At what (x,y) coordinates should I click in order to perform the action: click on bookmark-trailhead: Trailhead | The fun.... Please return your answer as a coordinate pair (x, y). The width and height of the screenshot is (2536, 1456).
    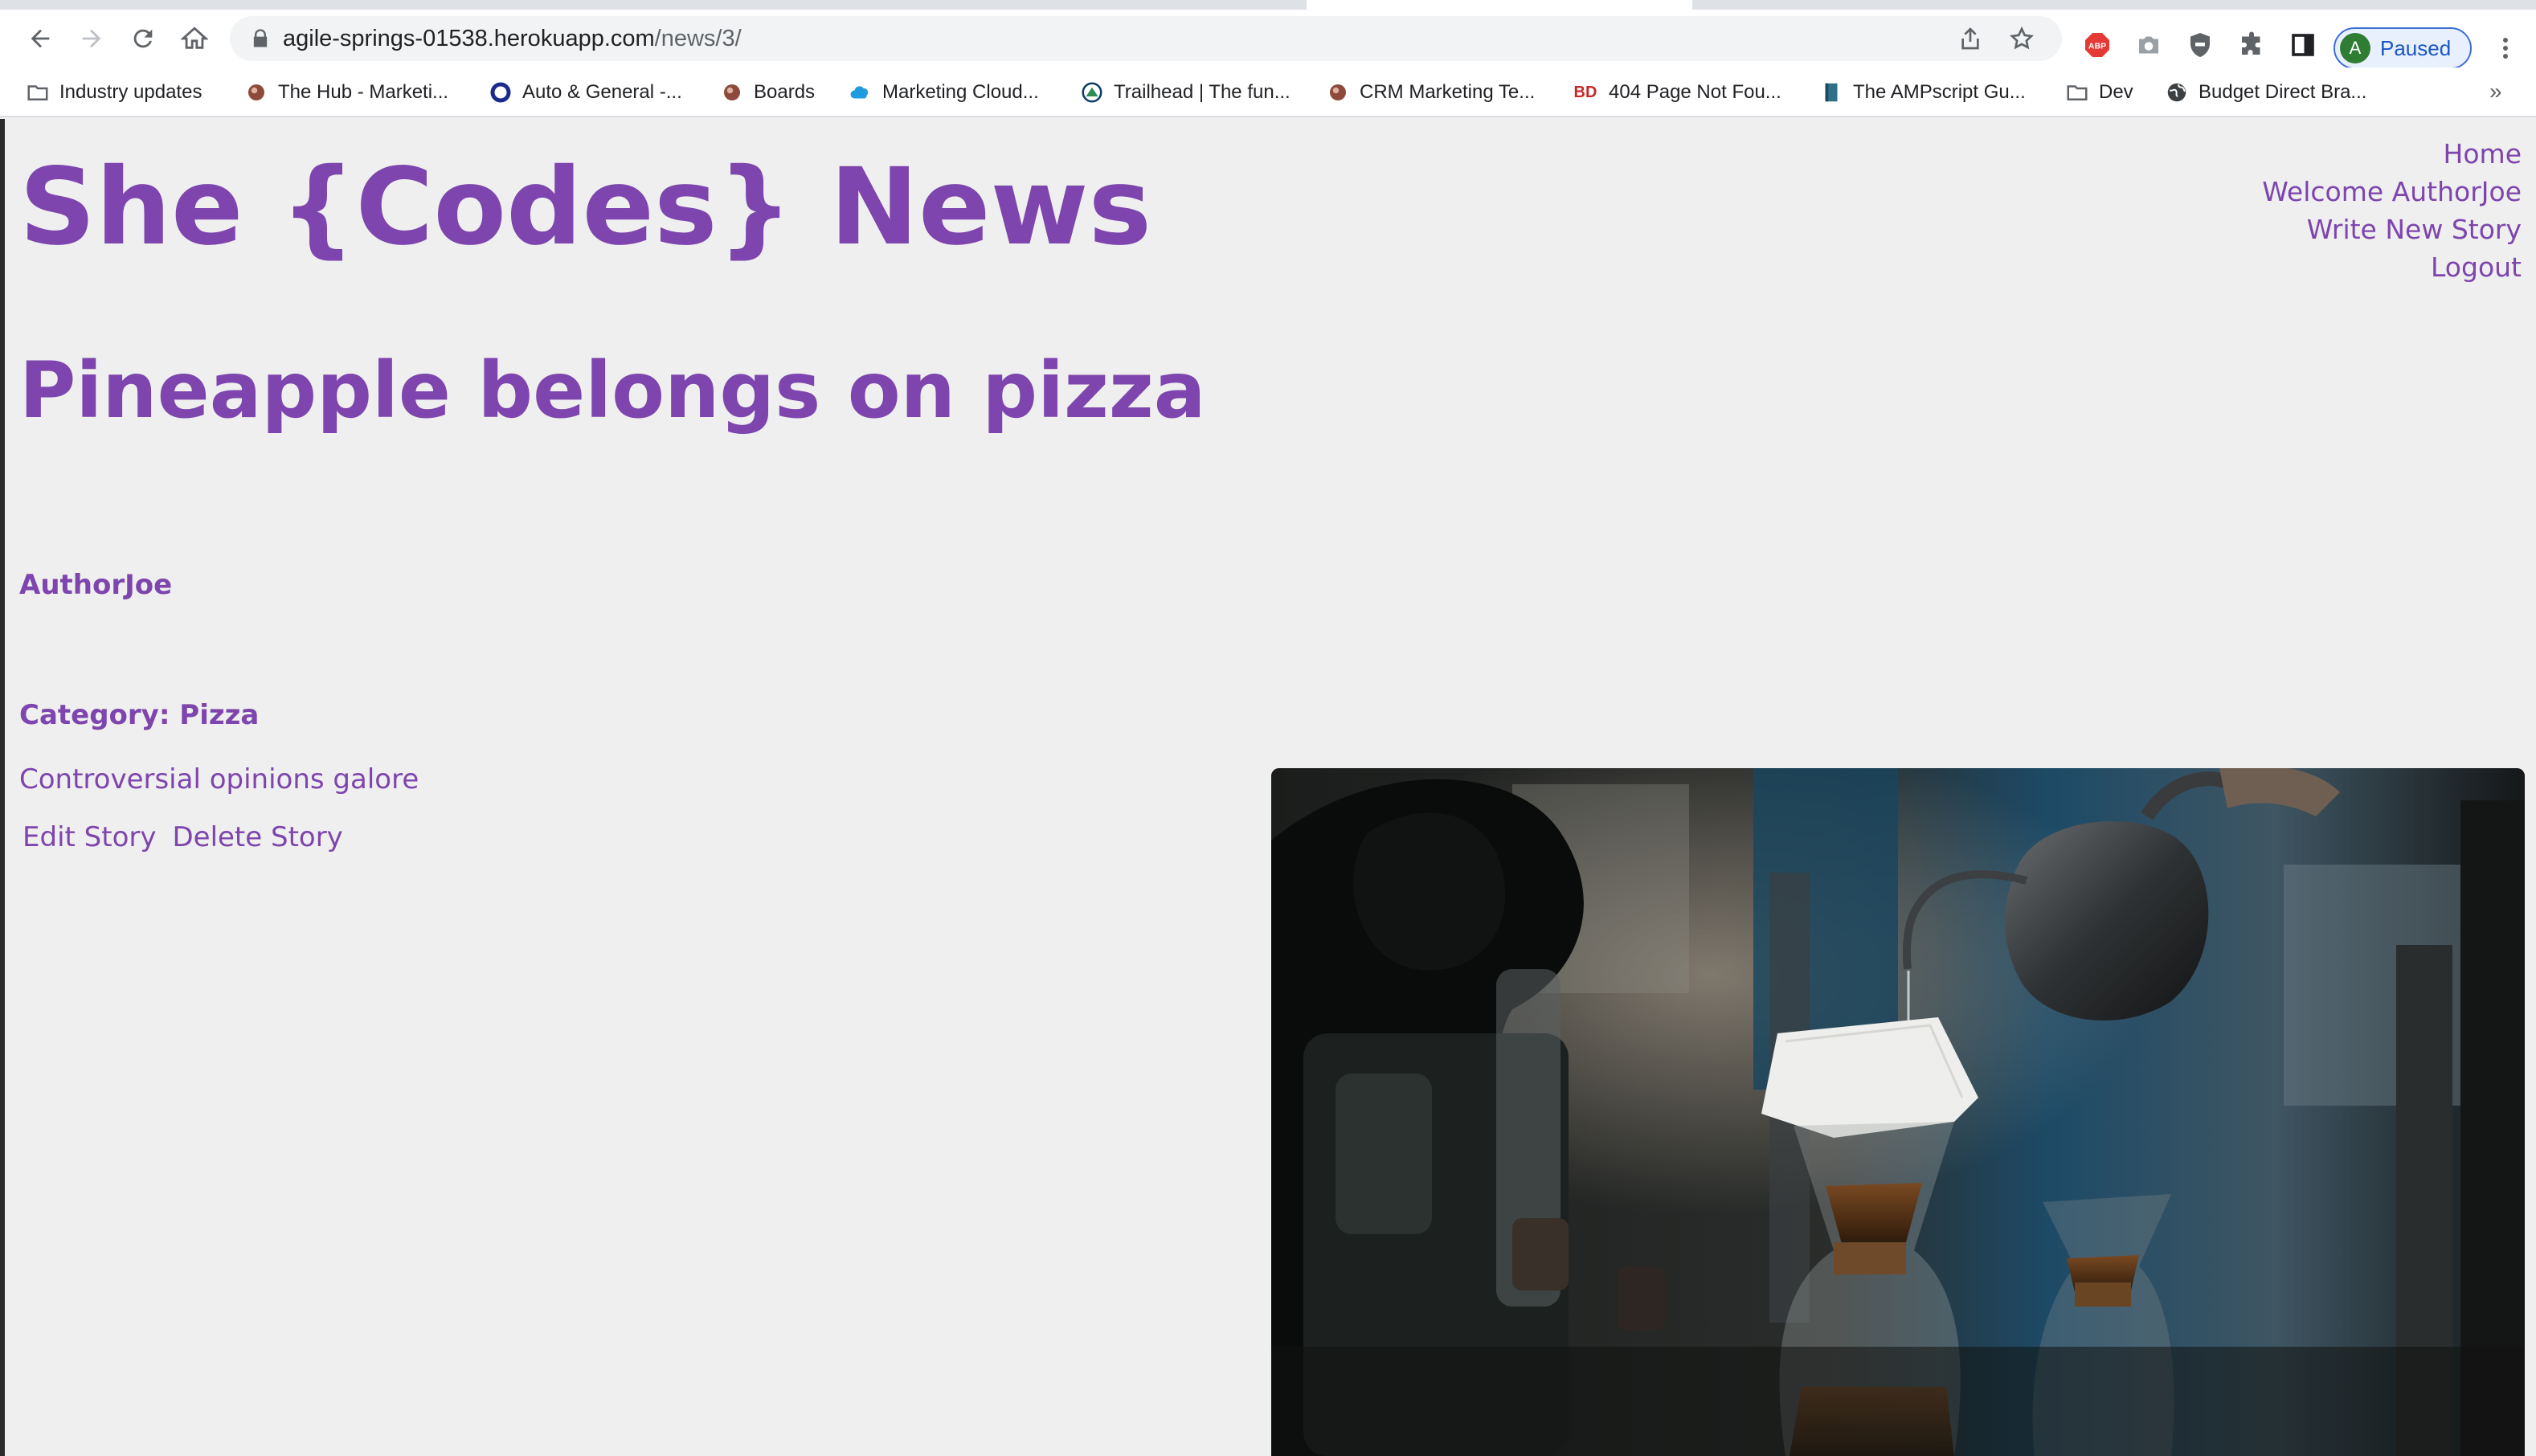
    Looking at the image, I should click on (1185, 92).